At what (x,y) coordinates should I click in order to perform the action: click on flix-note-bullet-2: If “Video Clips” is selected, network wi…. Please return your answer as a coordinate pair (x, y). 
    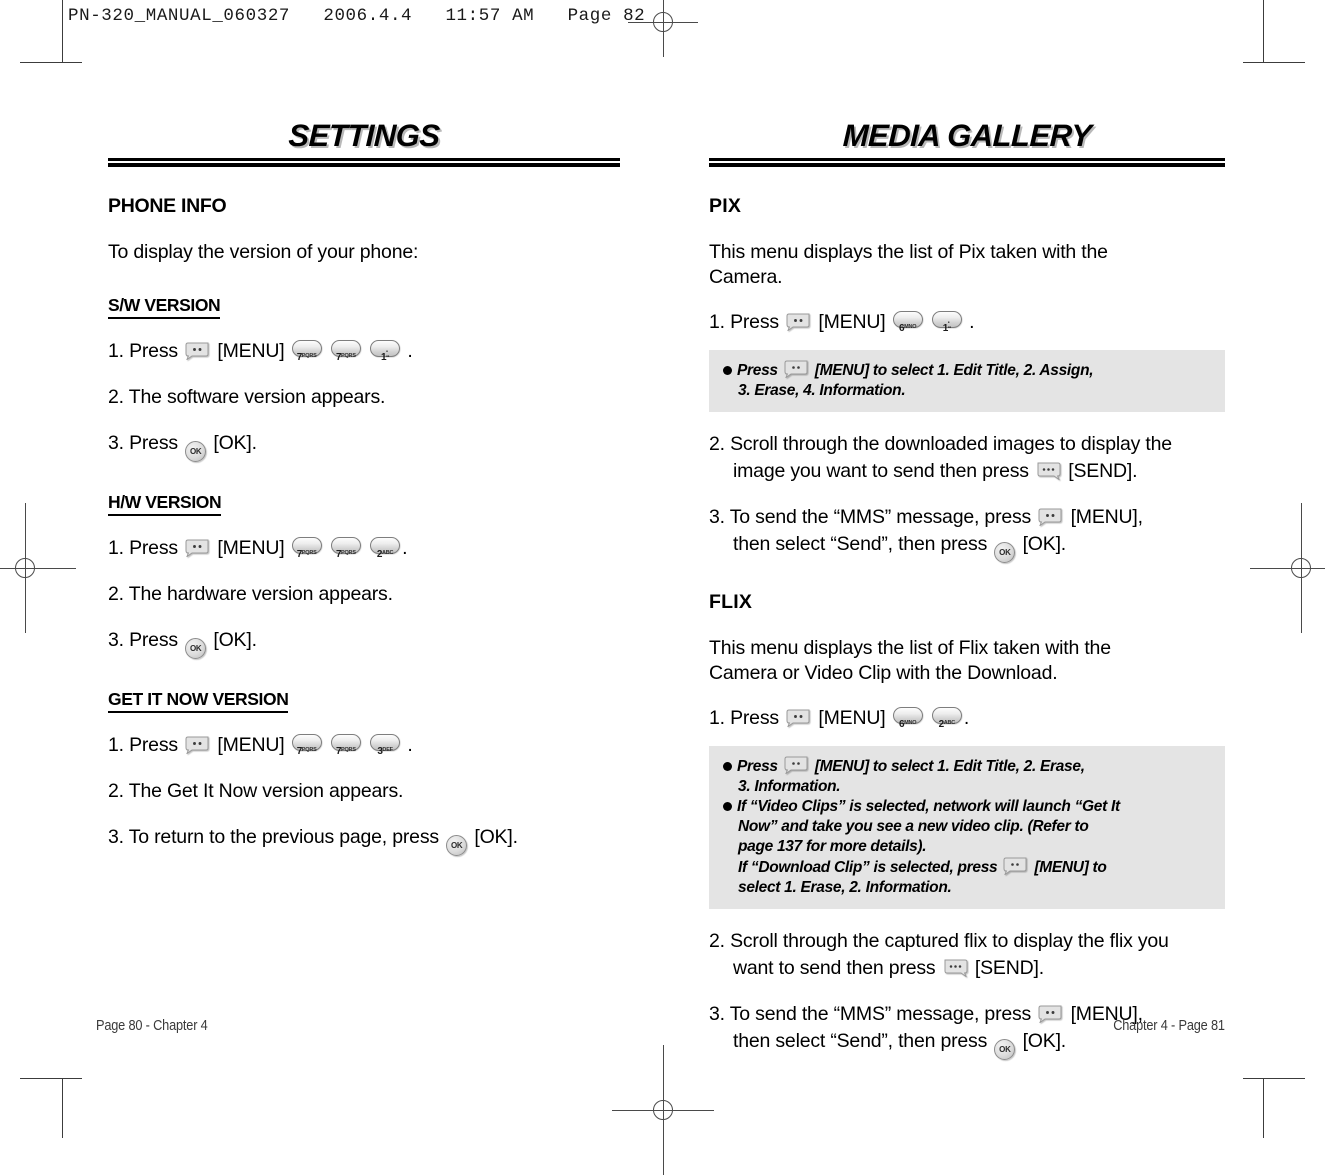
    Looking at the image, I should click on (967, 847).